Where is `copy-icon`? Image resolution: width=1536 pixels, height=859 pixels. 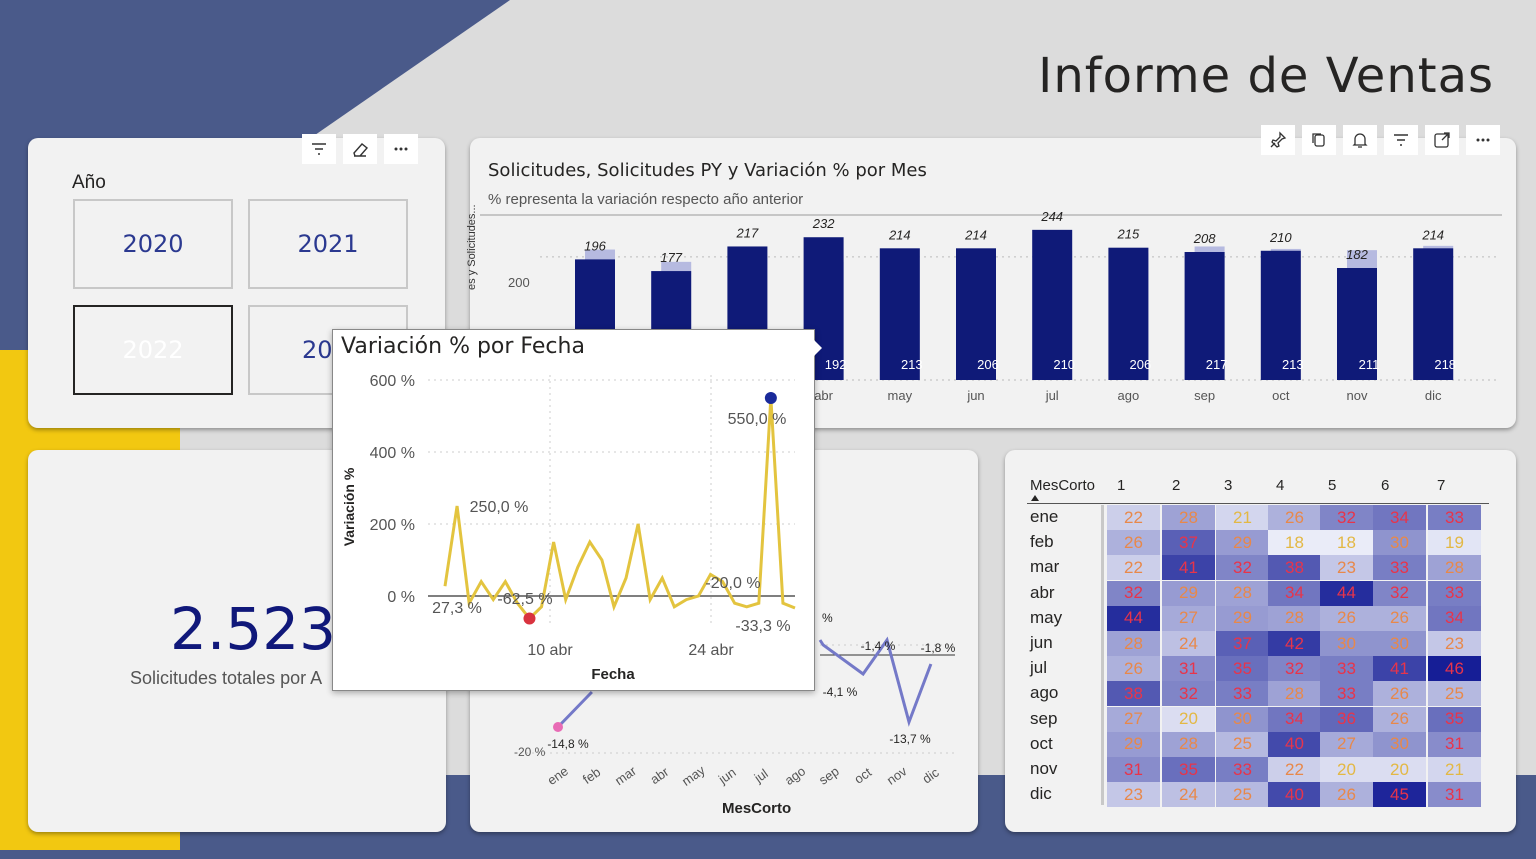 copy-icon is located at coordinates (1319, 140).